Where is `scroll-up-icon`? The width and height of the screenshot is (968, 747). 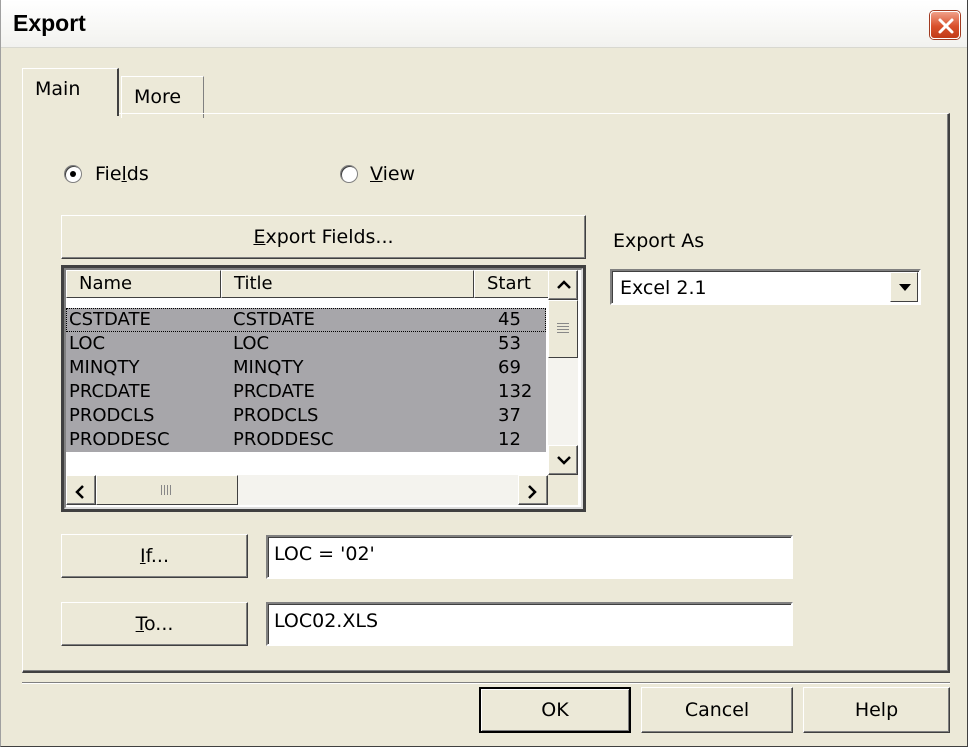
scroll-up-icon is located at coordinates (564, 284).